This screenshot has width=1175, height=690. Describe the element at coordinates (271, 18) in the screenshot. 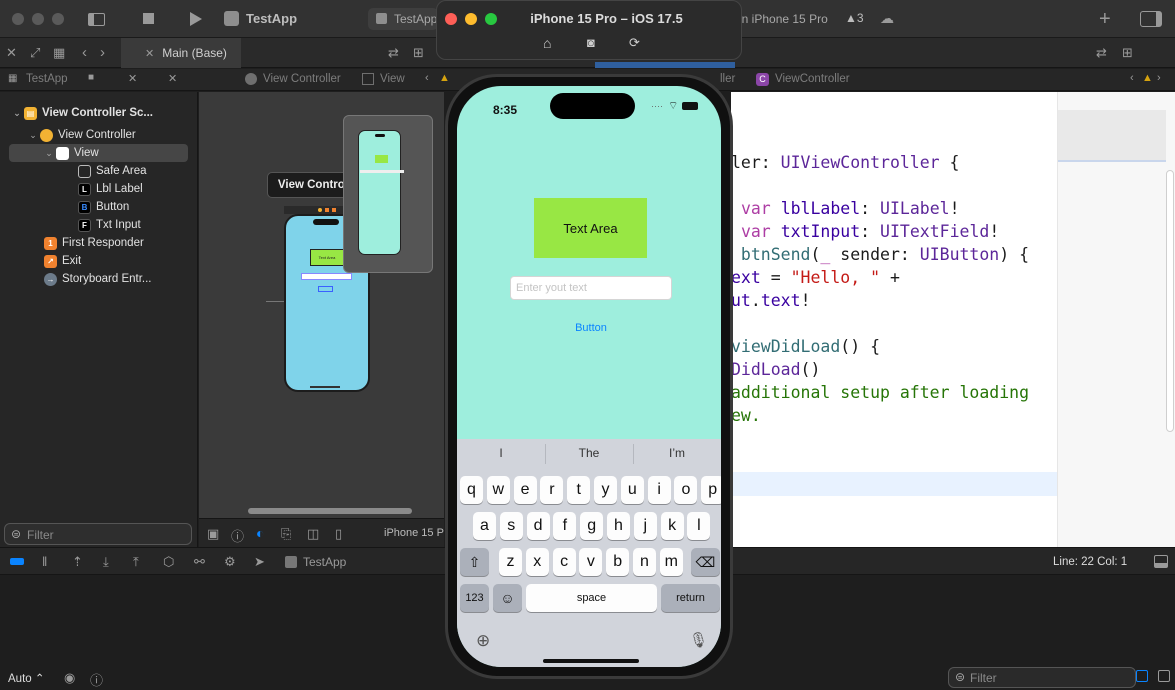

I see `scheme-title: TestApp` at that location.